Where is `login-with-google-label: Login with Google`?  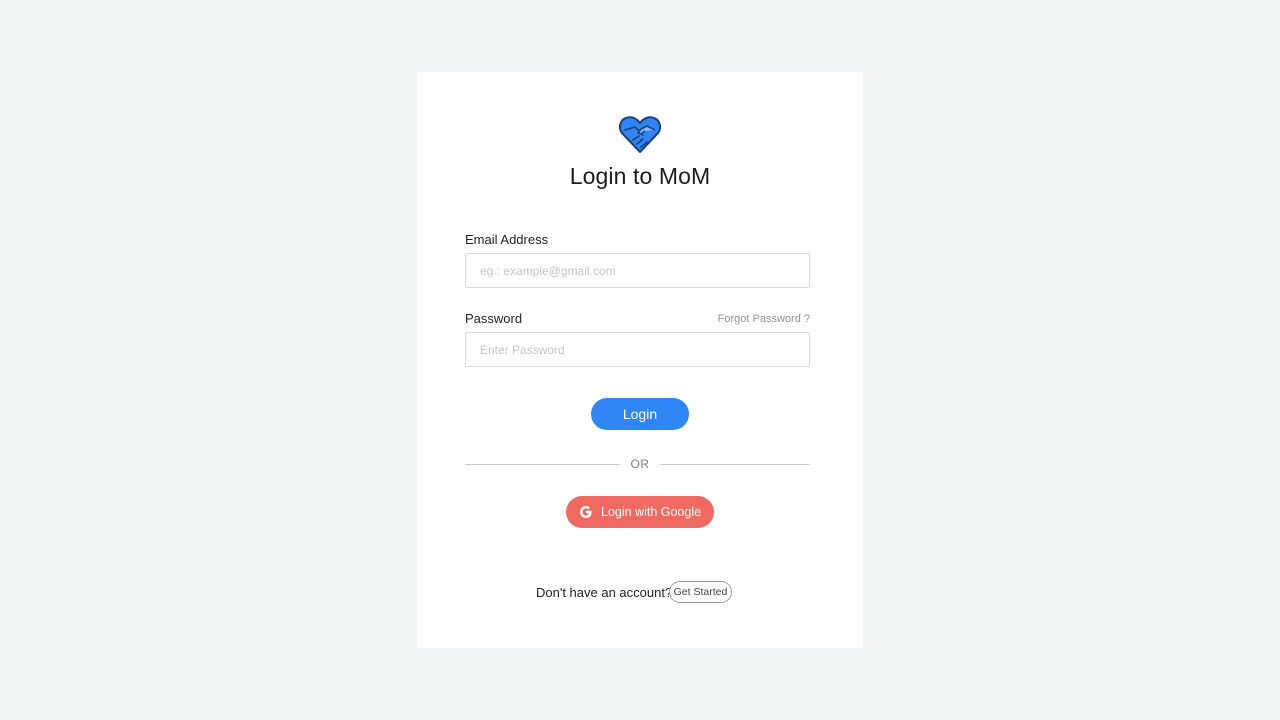
login-with-google-label: Login with Google is located at coordinates (651, 512).